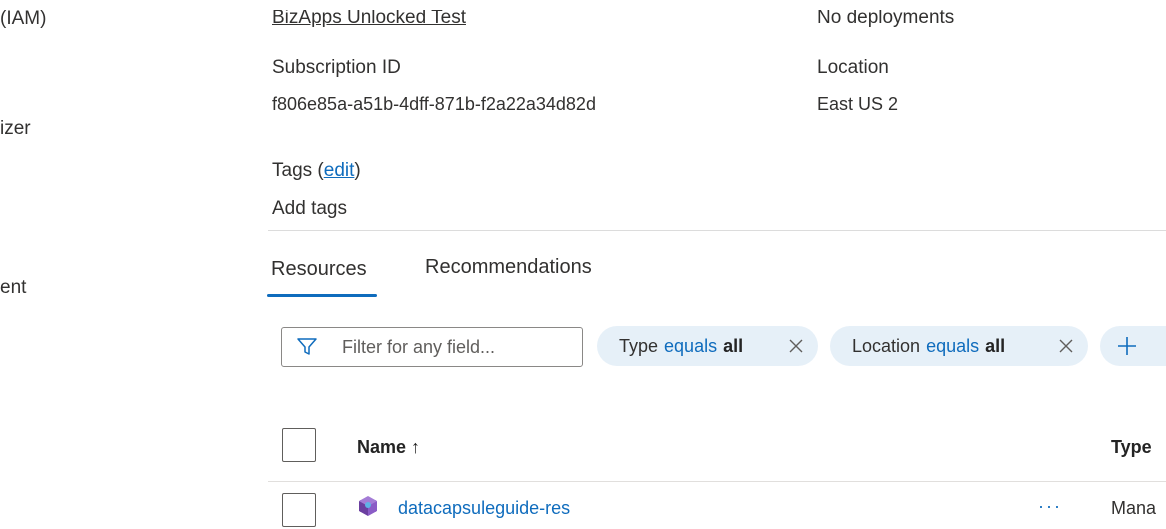 This screenshot has height=529, width=1166. I want to click on more-actions-button: ···, so click(1050, 506).